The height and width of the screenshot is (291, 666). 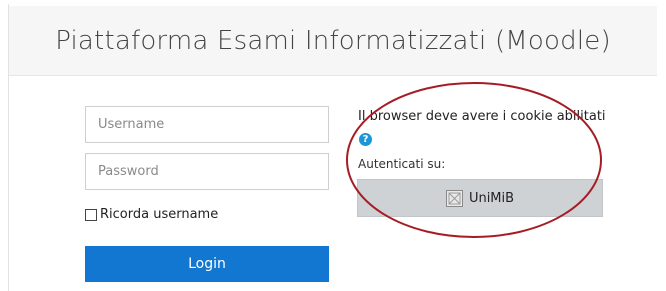 What do you see at coordinates (207, 171) in the screenshot?
I see `password-input` at bounding box center [207, 171].